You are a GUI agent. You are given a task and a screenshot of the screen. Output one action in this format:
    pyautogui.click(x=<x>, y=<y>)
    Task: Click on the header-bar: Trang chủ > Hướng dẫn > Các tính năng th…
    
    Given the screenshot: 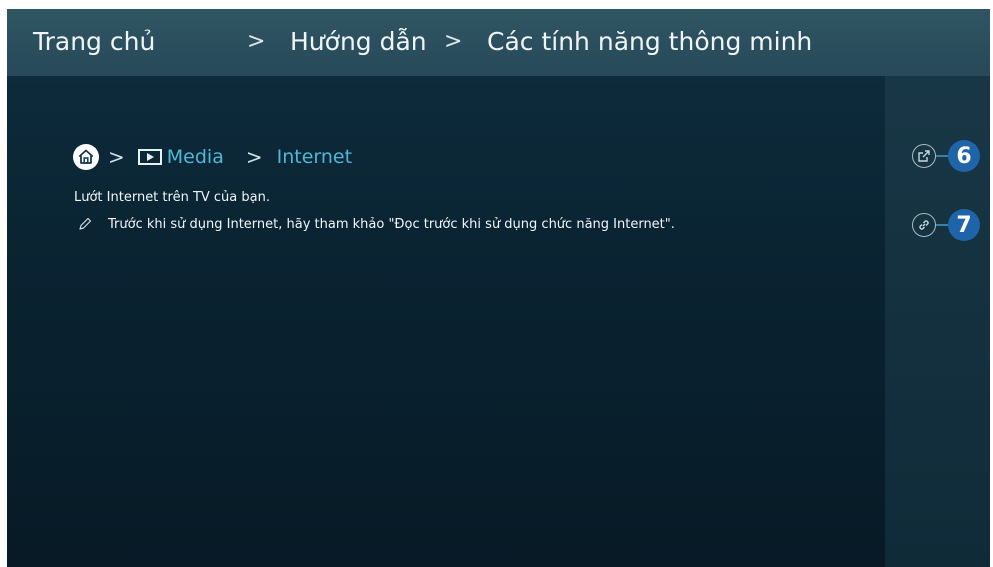 What is the action you would take?
    pyautogui.click(x=498, y=42)
    